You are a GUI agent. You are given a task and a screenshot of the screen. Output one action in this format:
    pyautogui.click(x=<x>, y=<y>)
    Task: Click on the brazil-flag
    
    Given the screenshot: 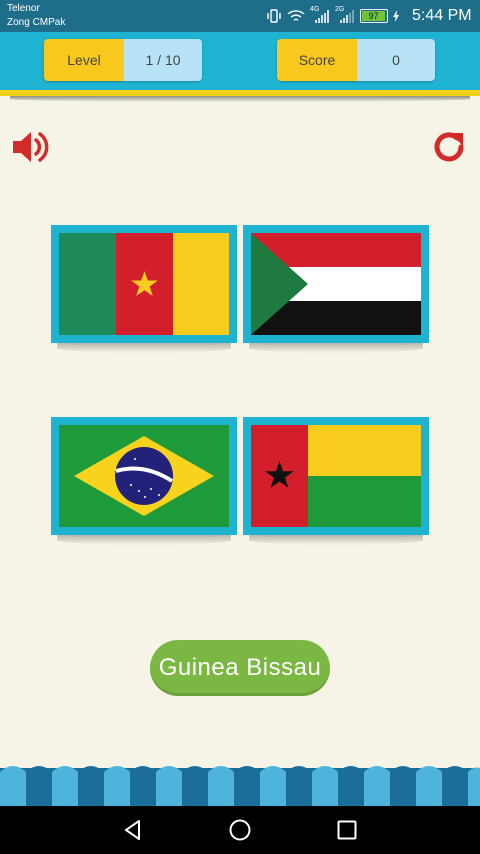 What is the action you would take?
    pyautogui.click(x=144, y=476)
    